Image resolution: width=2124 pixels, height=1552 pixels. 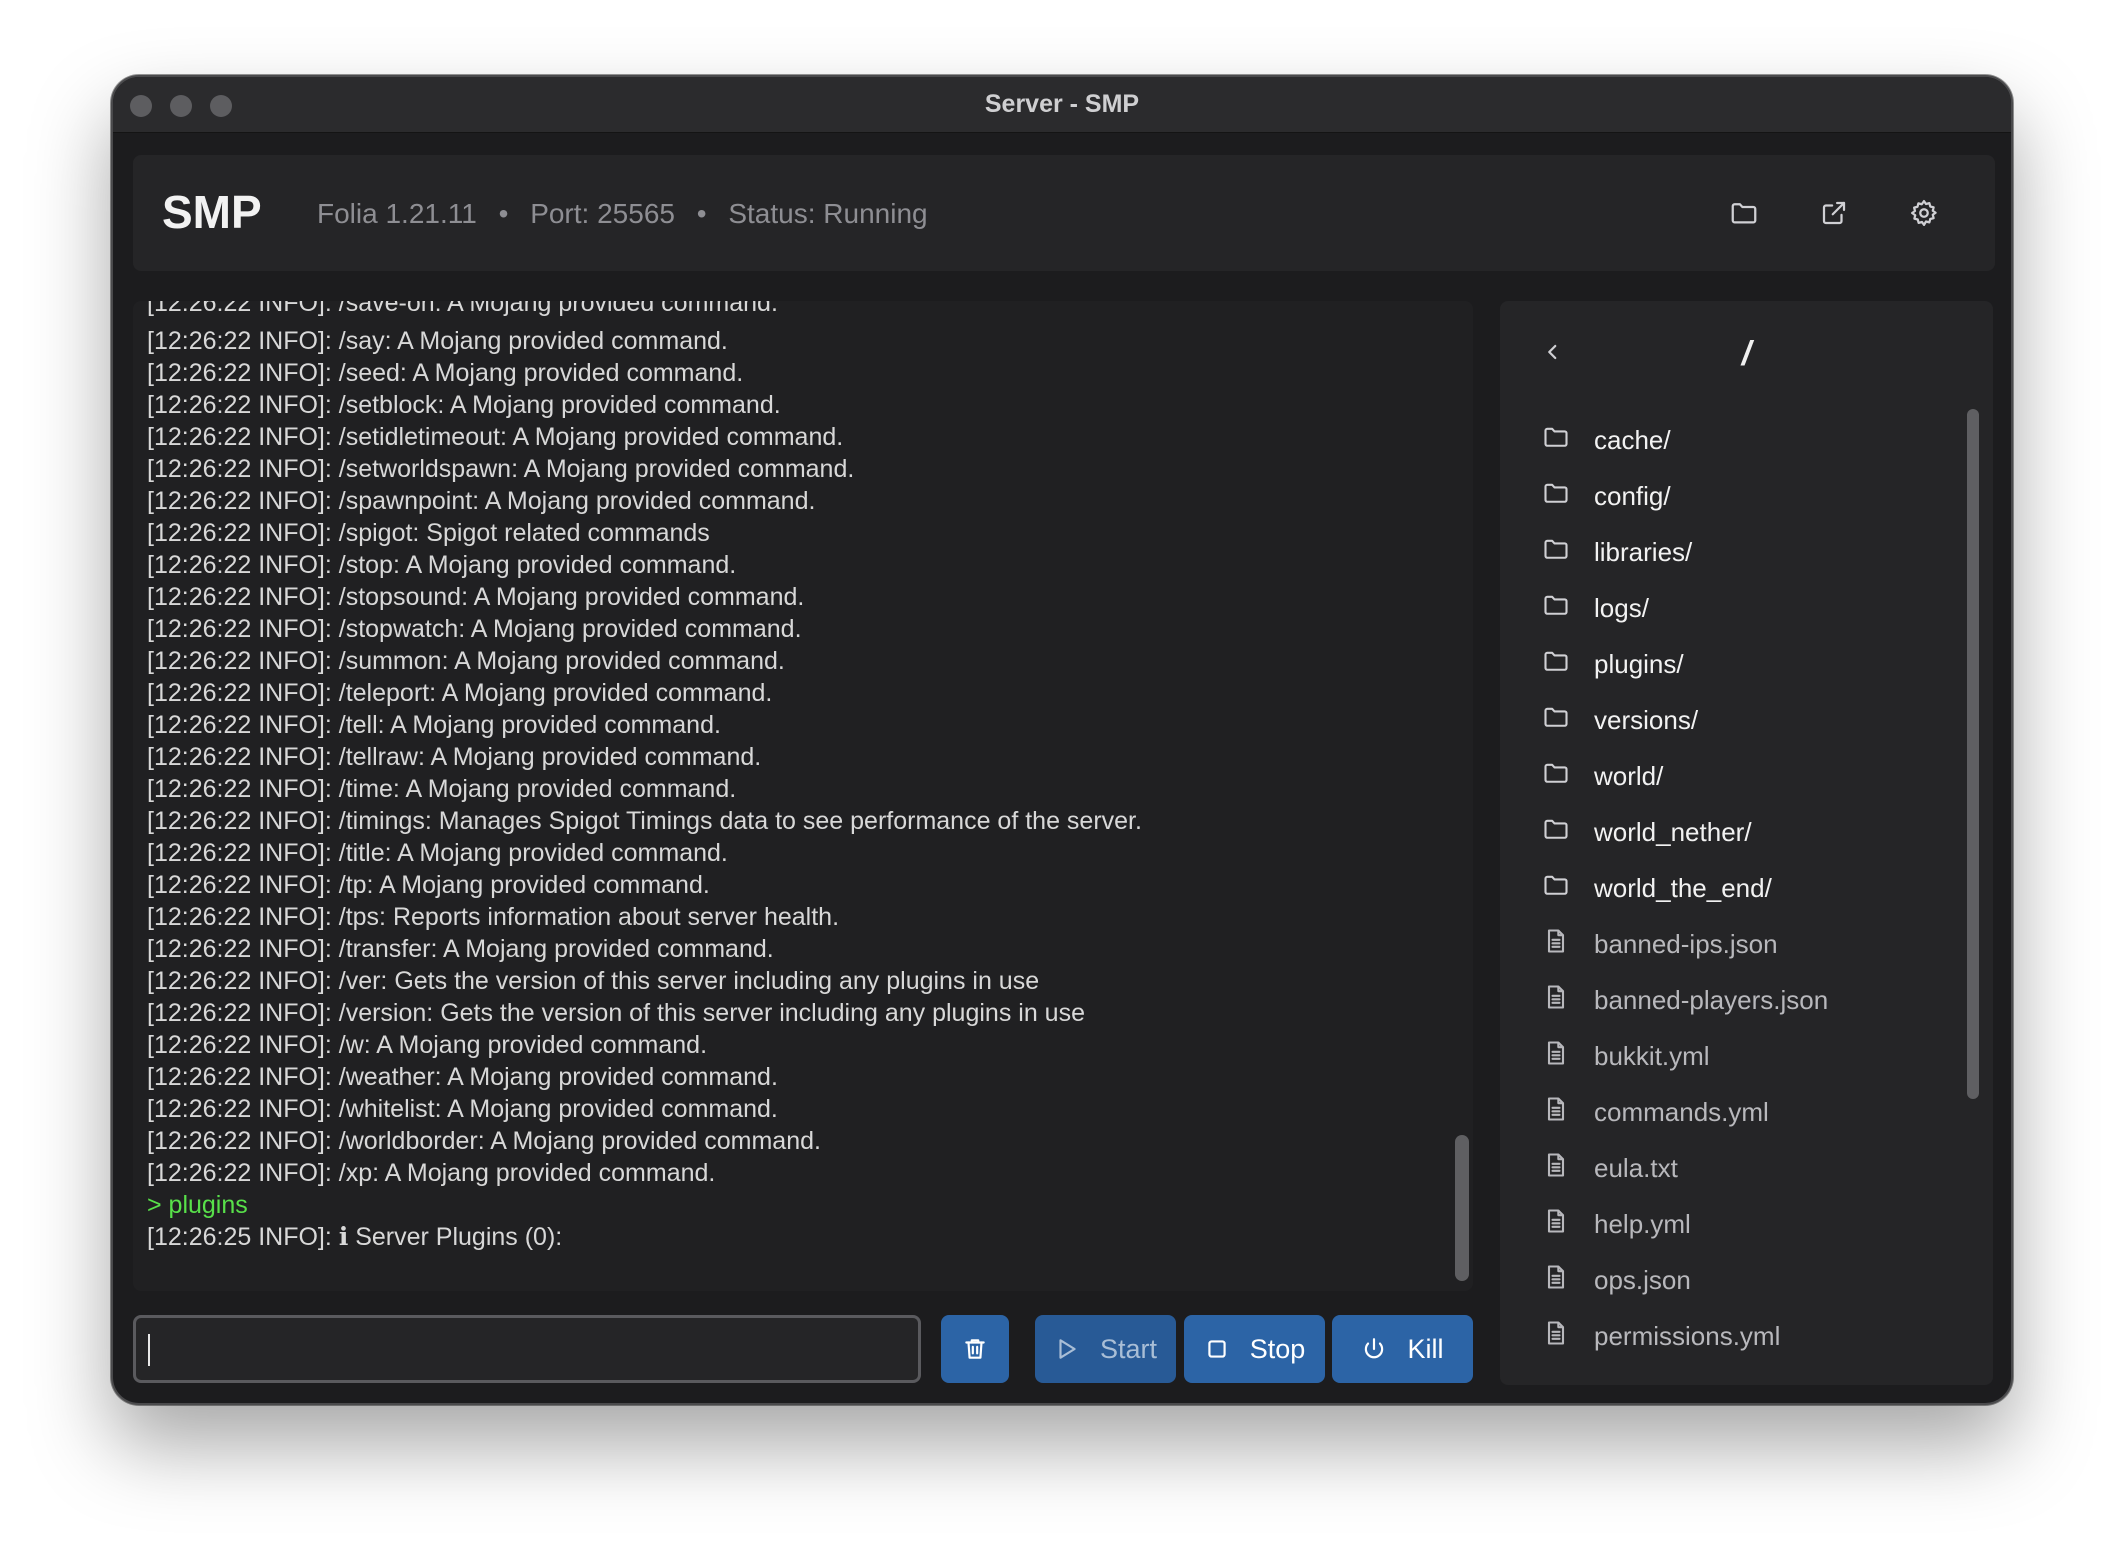 I want to click on current-path: /, so click(x=1746, y=354).